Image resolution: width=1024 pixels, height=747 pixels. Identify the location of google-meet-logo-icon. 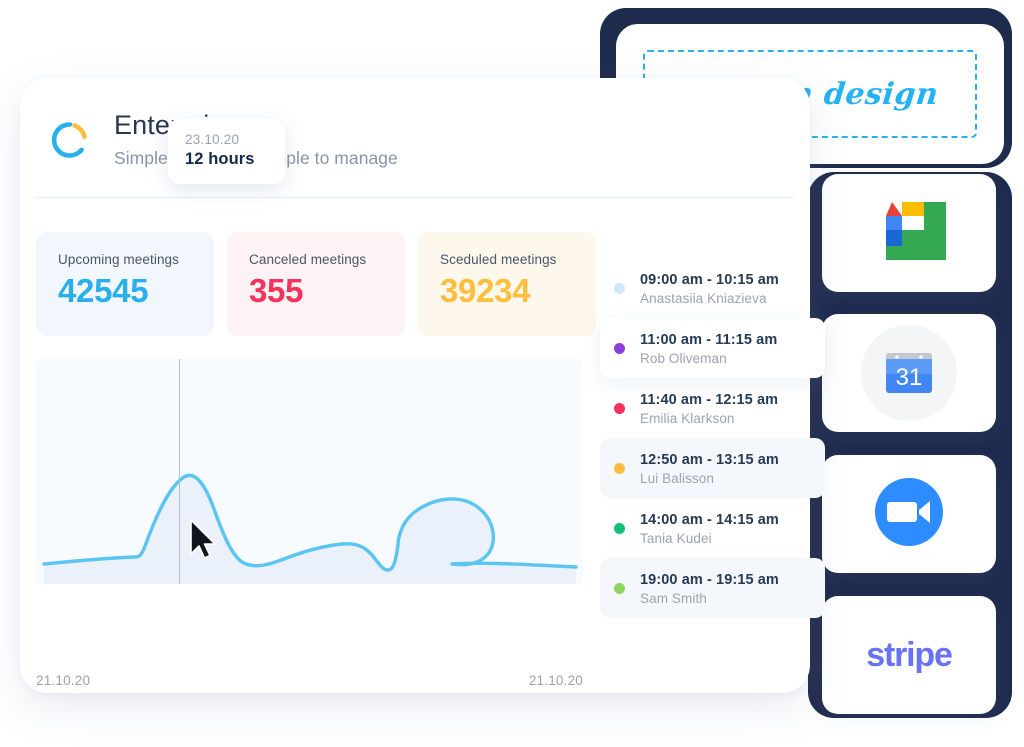
(909, 233).